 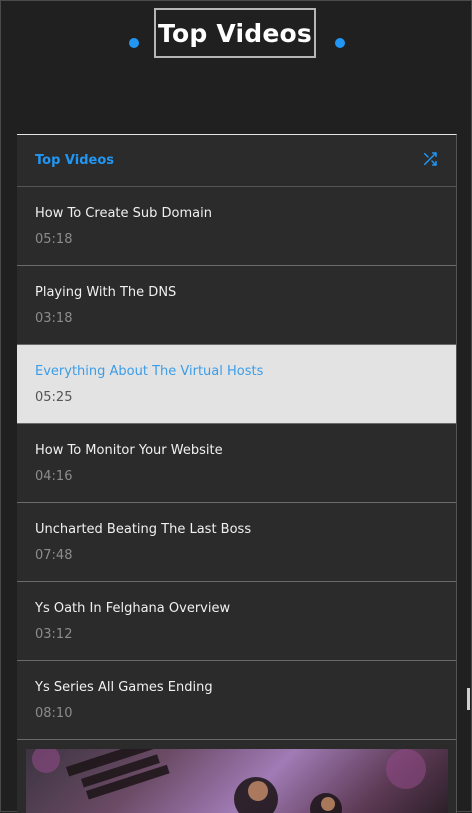 What do you see at coordinates (54, 239) in the screenshot?
I see `video-duration: 05:18` at bounding box center [54, 239].